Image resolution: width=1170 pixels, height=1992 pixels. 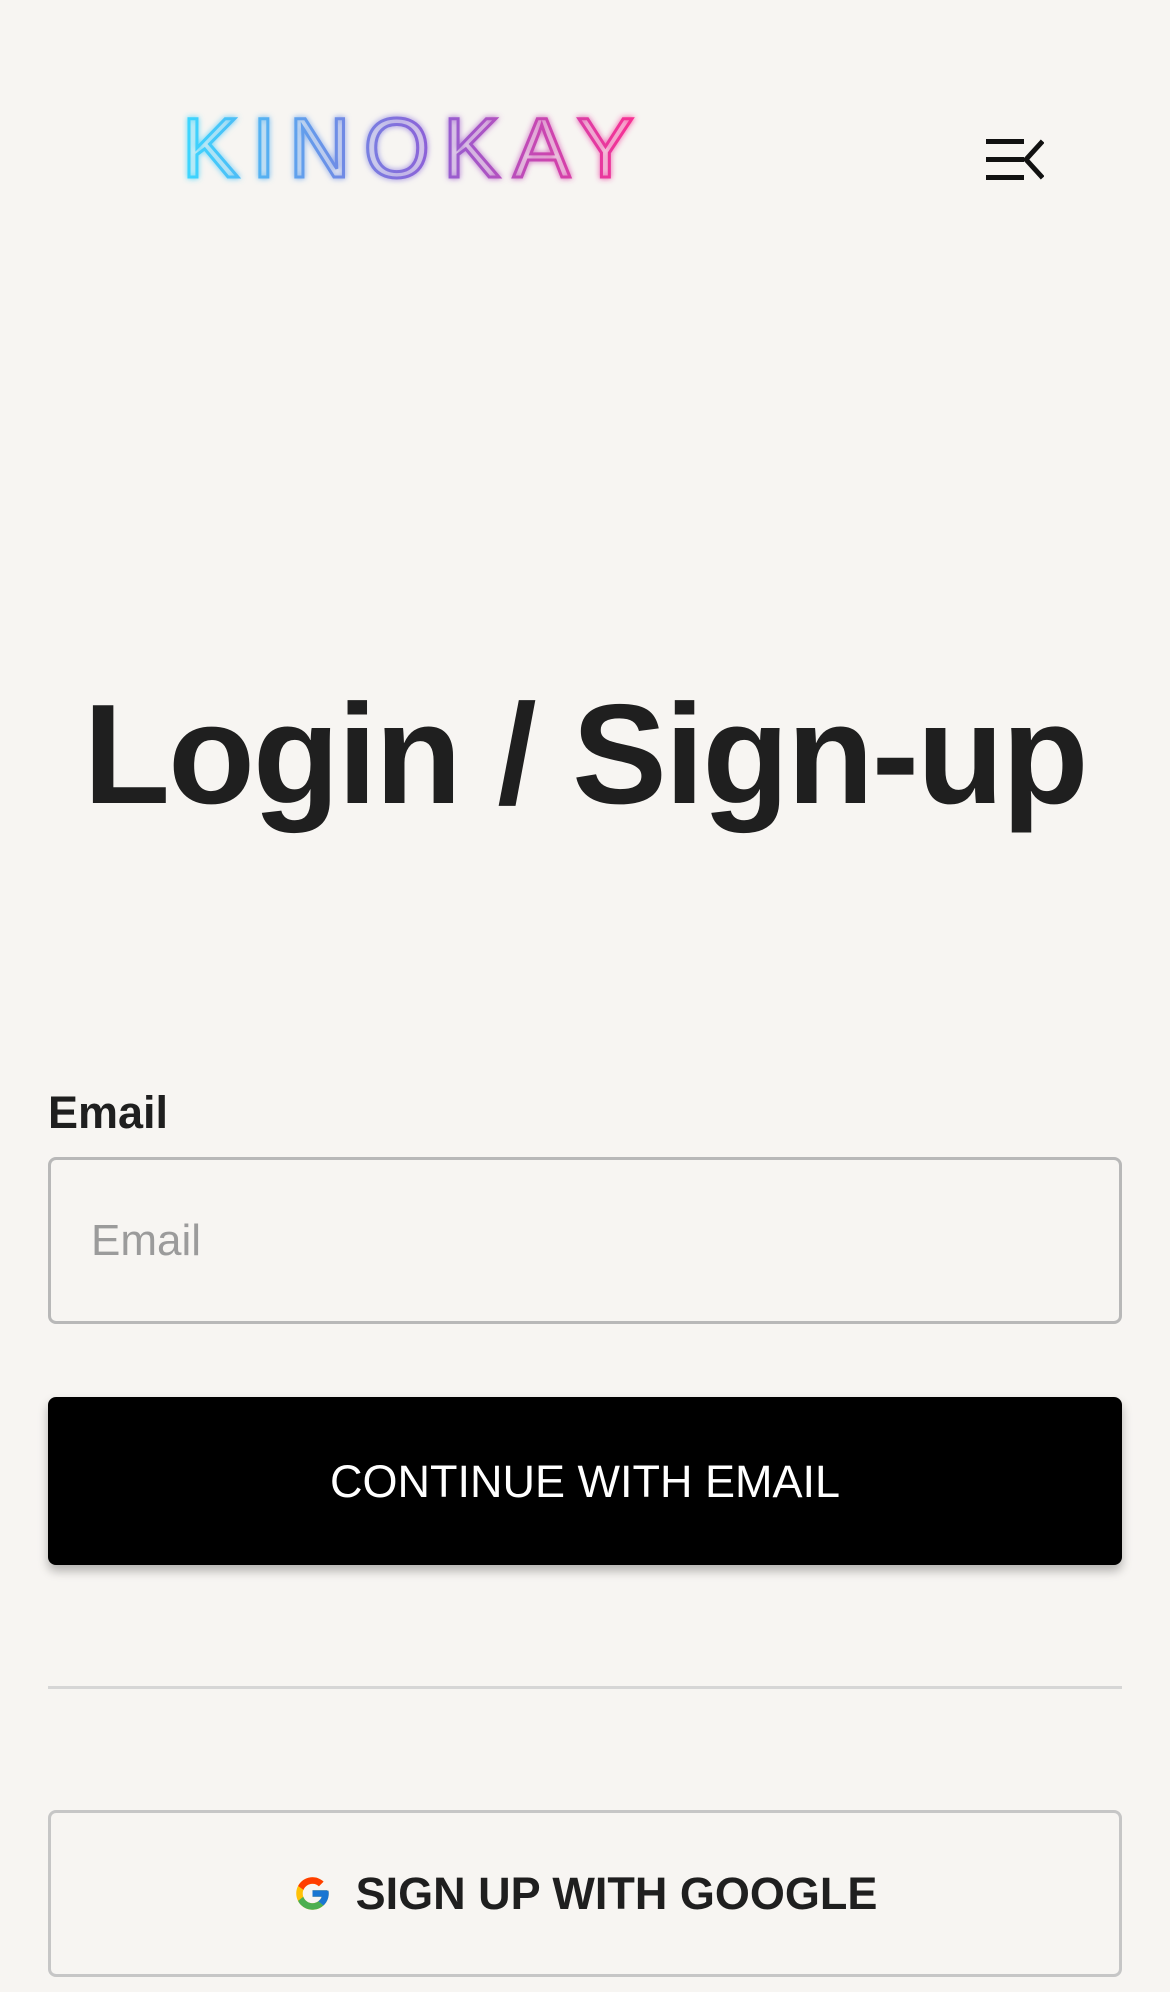 I want to click on login-signup-section: Login / Sign-up, so click(x=585, y=755).